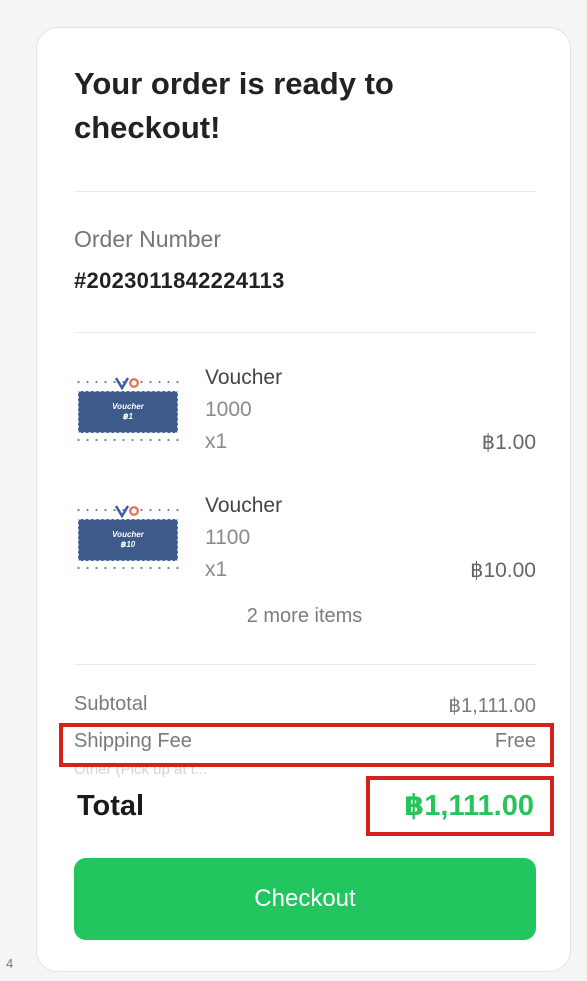 The width and height of the screenshot is (587, 981). I want to click on subtotal-value: ฿1,111.00, so click(492, 706).